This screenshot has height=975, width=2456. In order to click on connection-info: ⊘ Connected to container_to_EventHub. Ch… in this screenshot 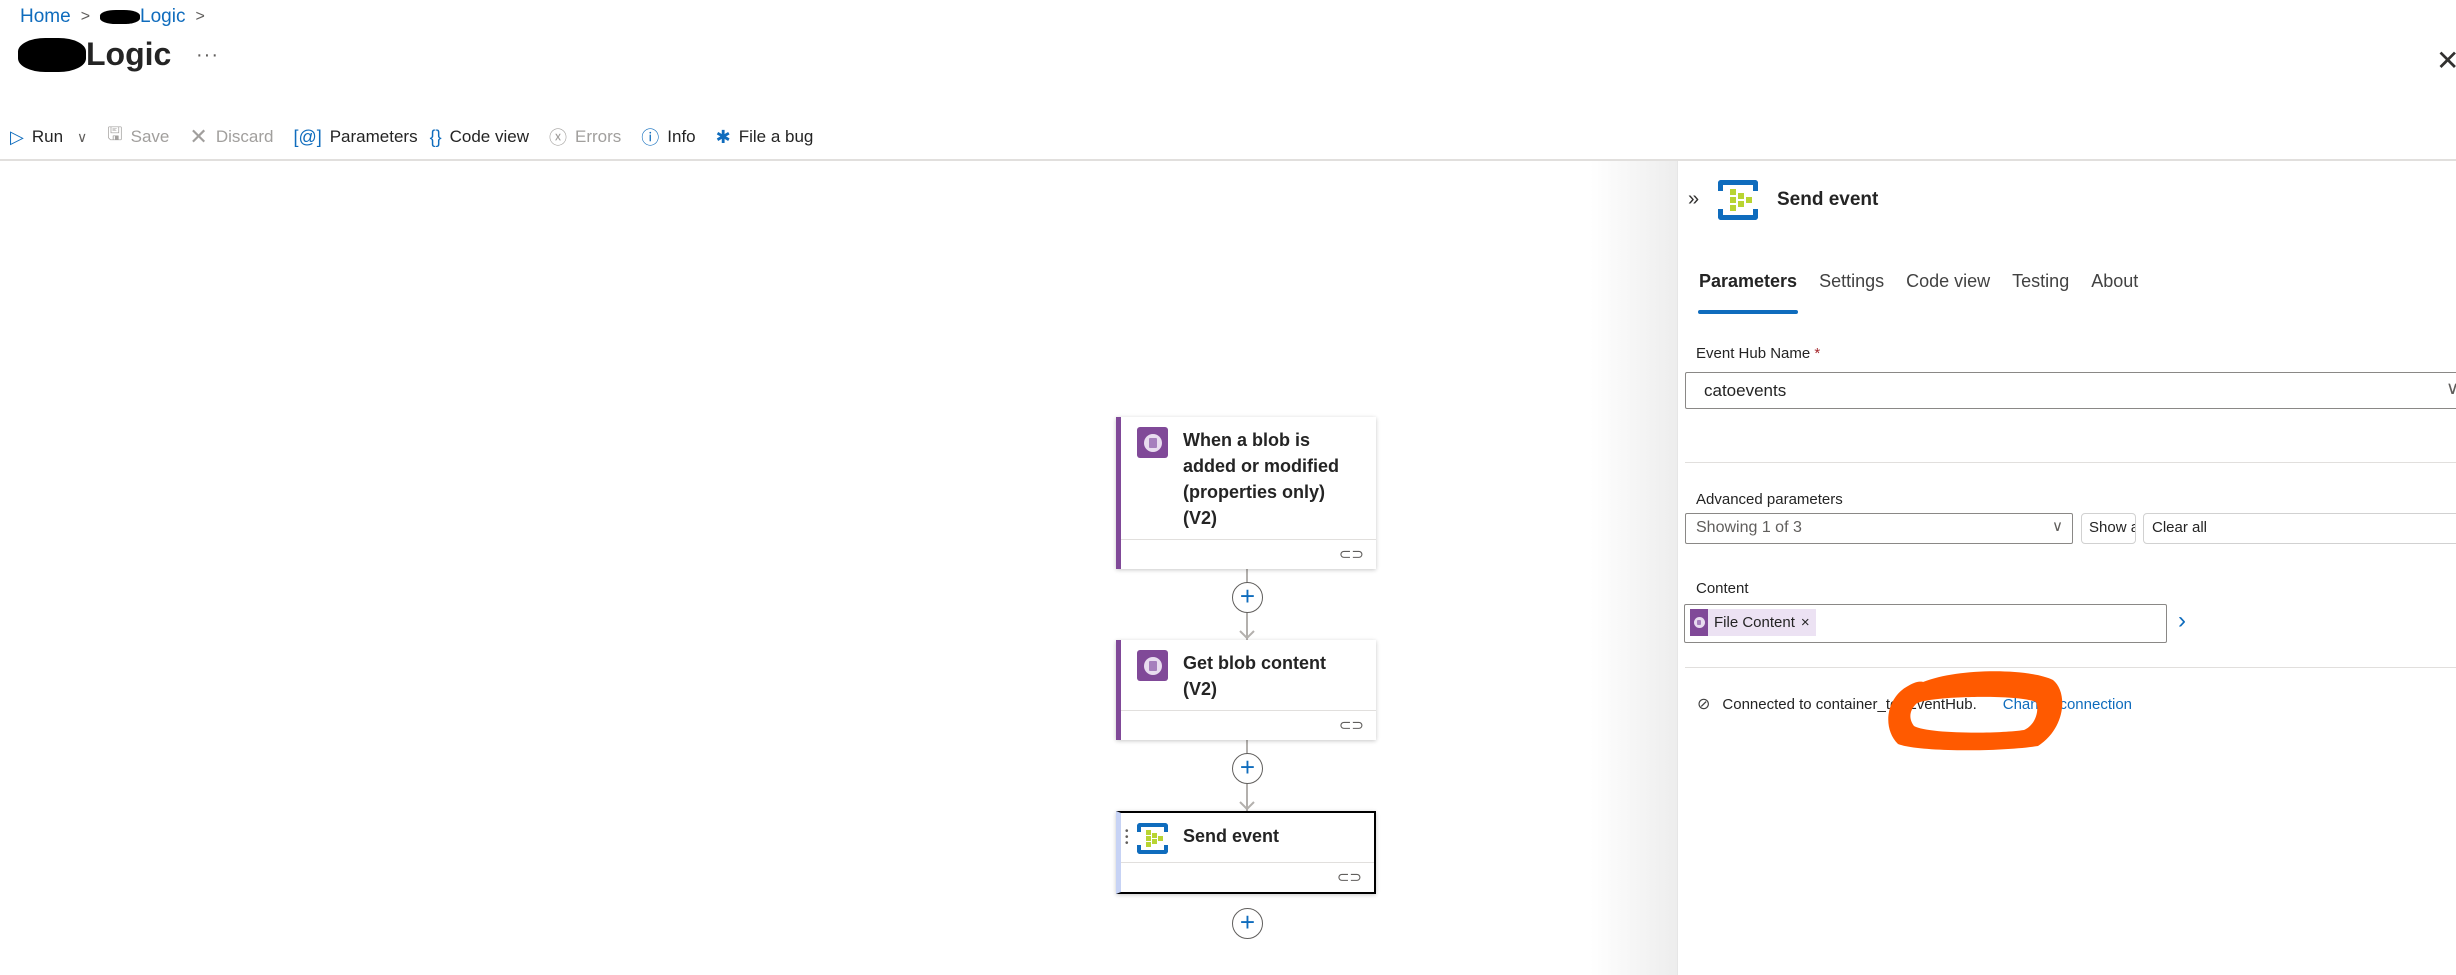, I will do `click(1914, 704)`.